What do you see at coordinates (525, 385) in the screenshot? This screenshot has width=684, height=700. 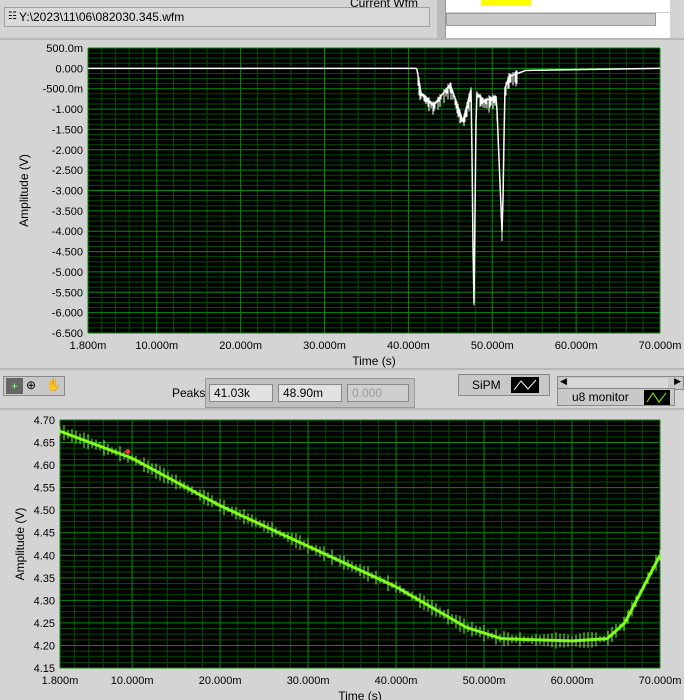 I see `sipm-plot-icon` at bounding box center [525, 385].